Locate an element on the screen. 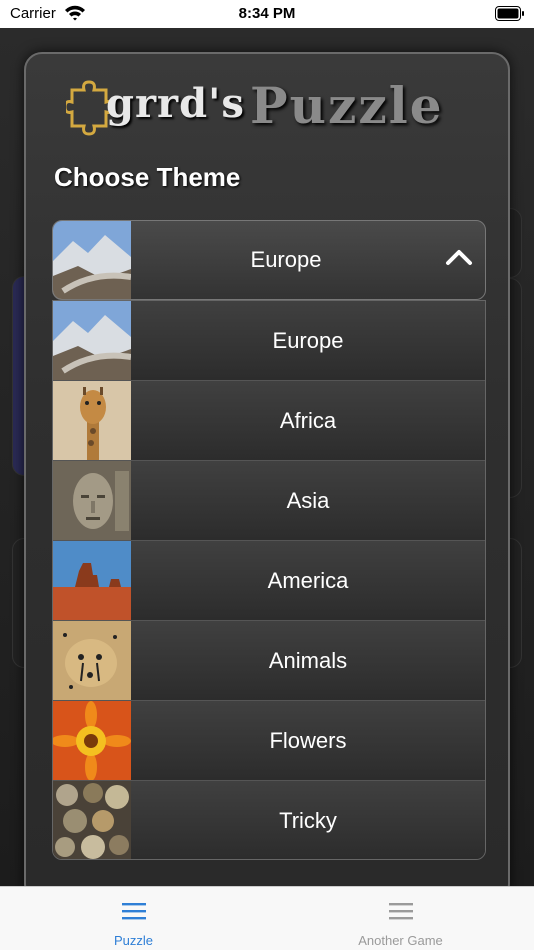 The width and height of the screenshot is (534, 950). tab-label: Puzzle is located at coordinates (133, 940).